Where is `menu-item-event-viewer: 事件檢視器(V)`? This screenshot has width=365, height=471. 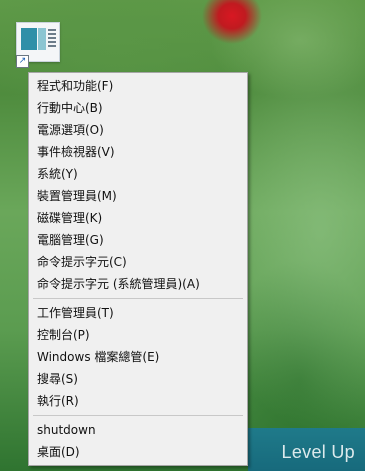
menu-item-event-viewer: 事件檢視器(V) is located at coordinates (138, 152).